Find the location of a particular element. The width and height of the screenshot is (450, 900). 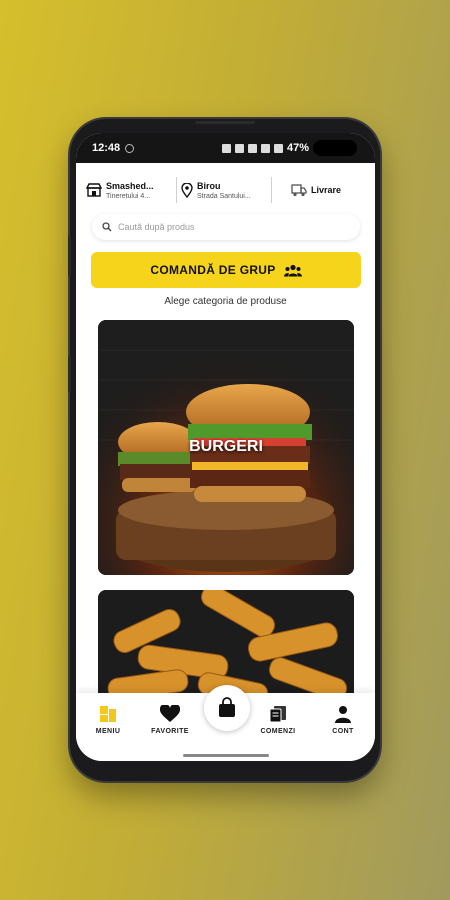

status-bar: 12:48 47% is located at coordinates (225, 148).